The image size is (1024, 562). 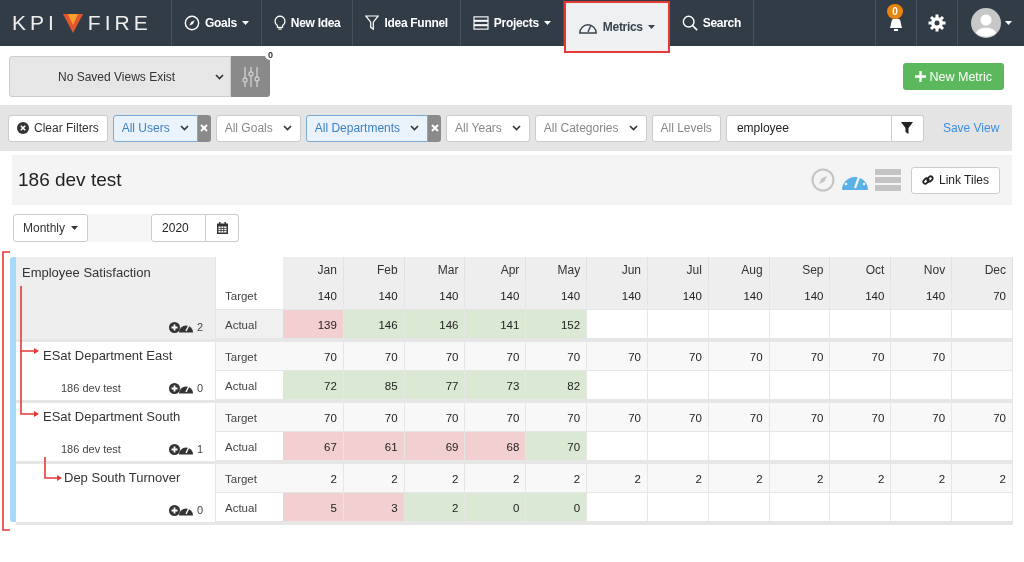 What do you see at coordinates (120, 76) in the screenshot?
I see `saved-views-select: No Saved Views Exist` at bounding box center [120, 76].